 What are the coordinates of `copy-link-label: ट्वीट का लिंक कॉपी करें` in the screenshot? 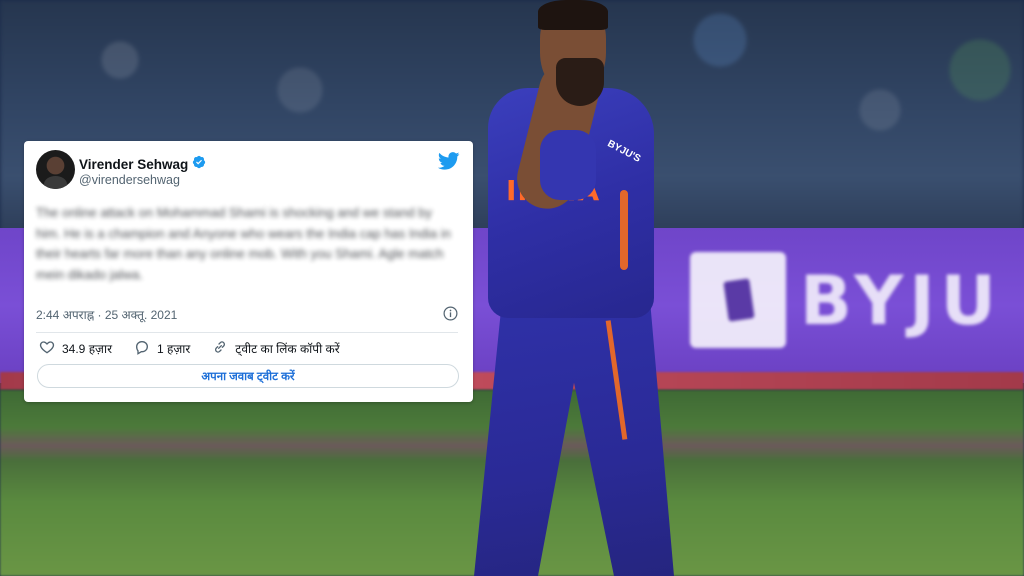 It's located at (287, 348).